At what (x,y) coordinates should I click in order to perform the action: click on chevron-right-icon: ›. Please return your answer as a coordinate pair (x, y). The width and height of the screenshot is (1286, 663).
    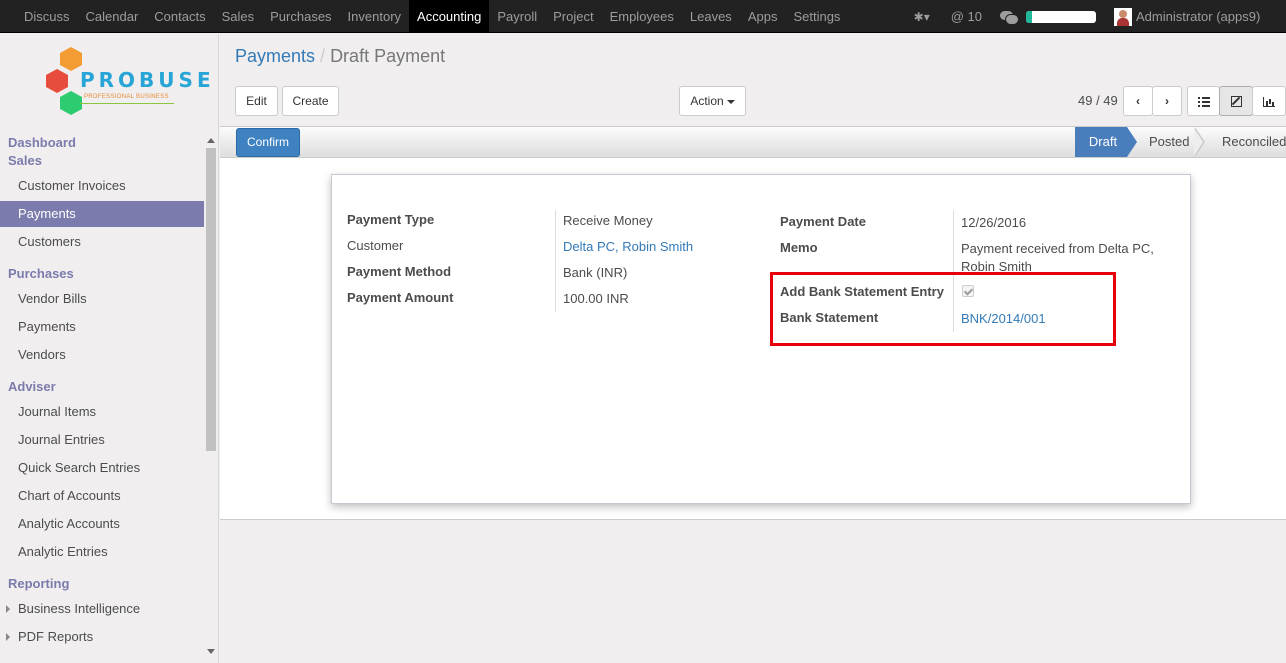
    Looking at the image, I should click on (1167, 101).